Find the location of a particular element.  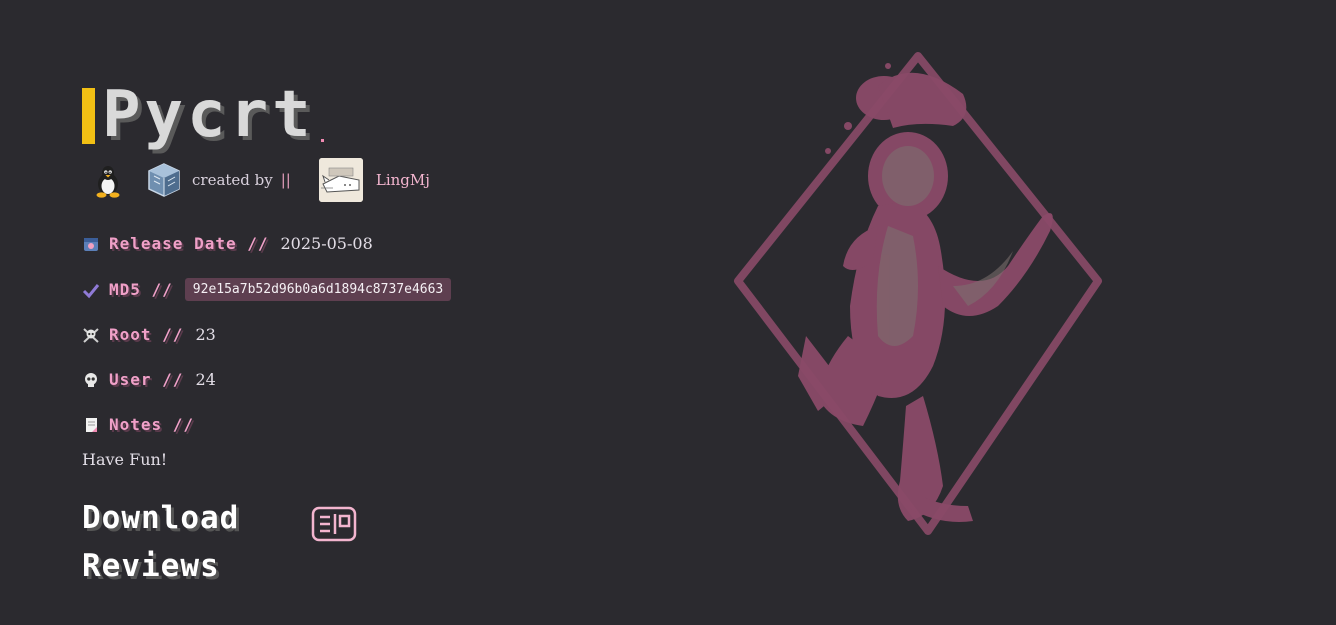

root-label: Root // is located at coordinates (146, 334).